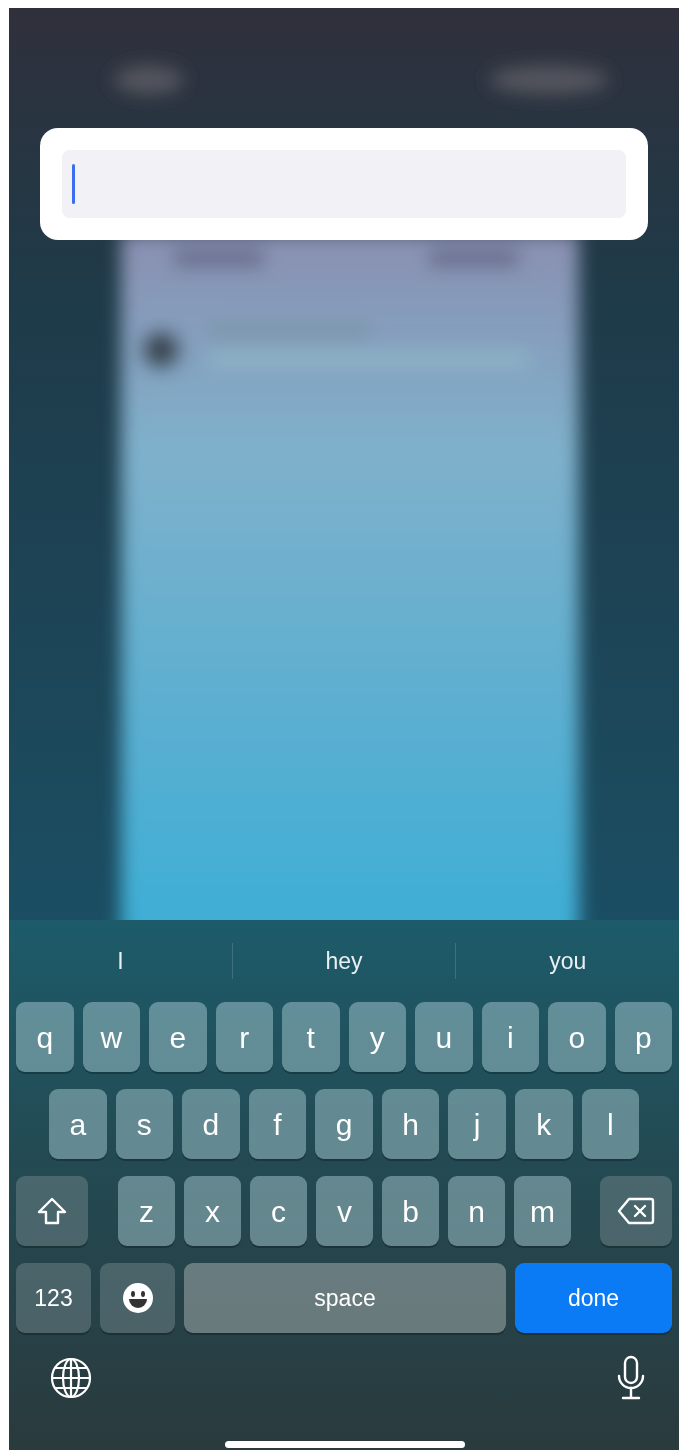  I want to click on shift-key, so click(52, 1211).